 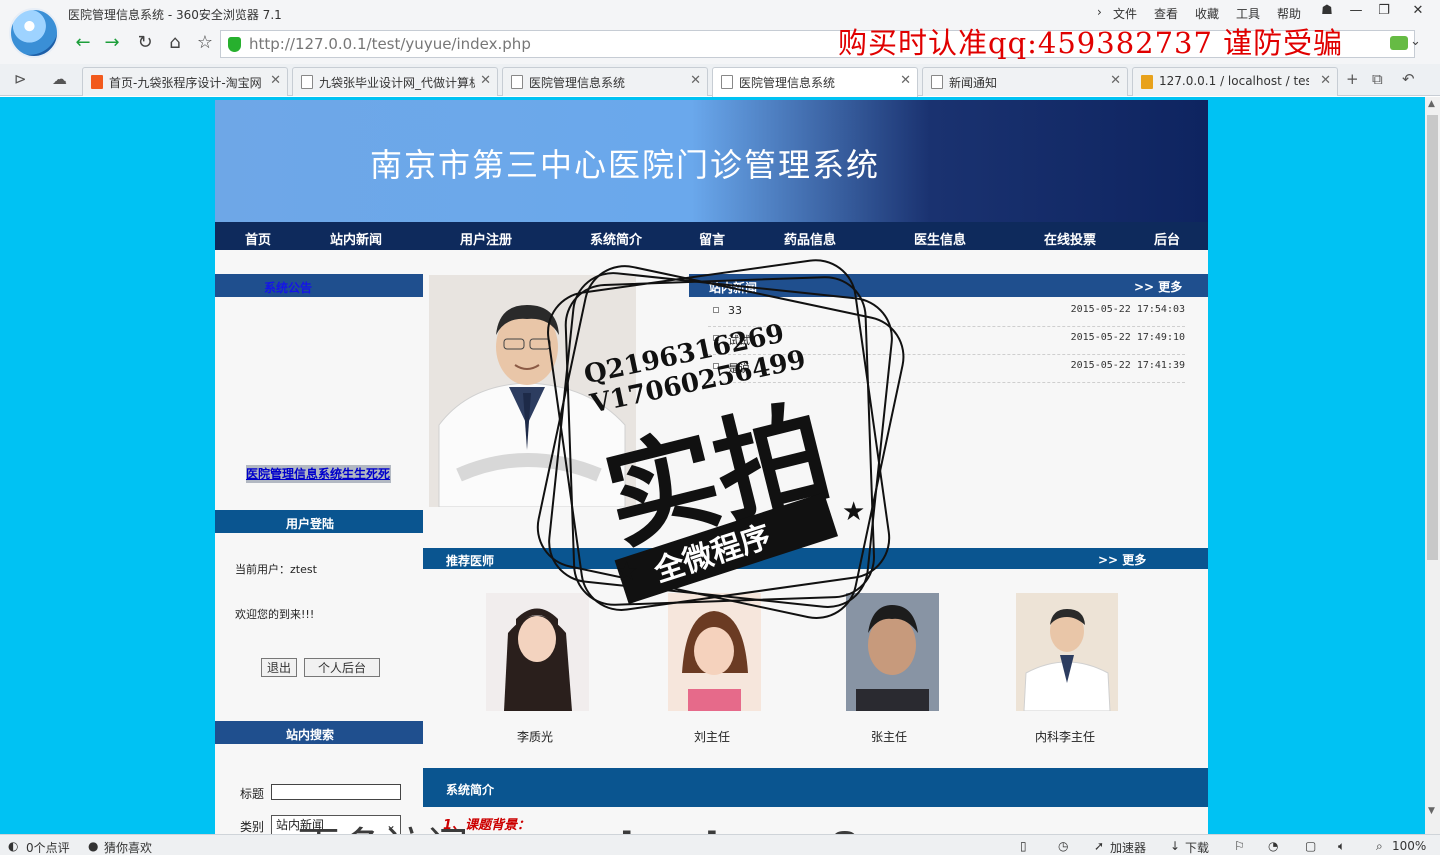 I want to click on tab-phpmyadmin: 127.0.0.1 / localhost / test ✕, so click(x=1235, y=81).